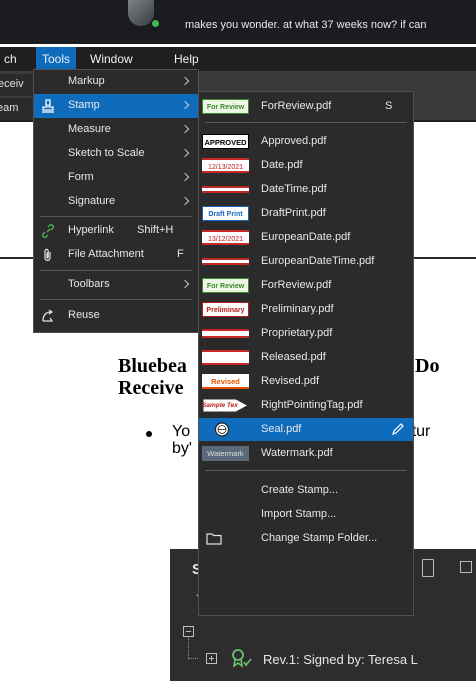 Image resolution: width=476 pixels, height=681 pixels. Describe the element at coordinates (116, 130) in the screenshot. I see `tools-menu-measure: Measure` at that location.